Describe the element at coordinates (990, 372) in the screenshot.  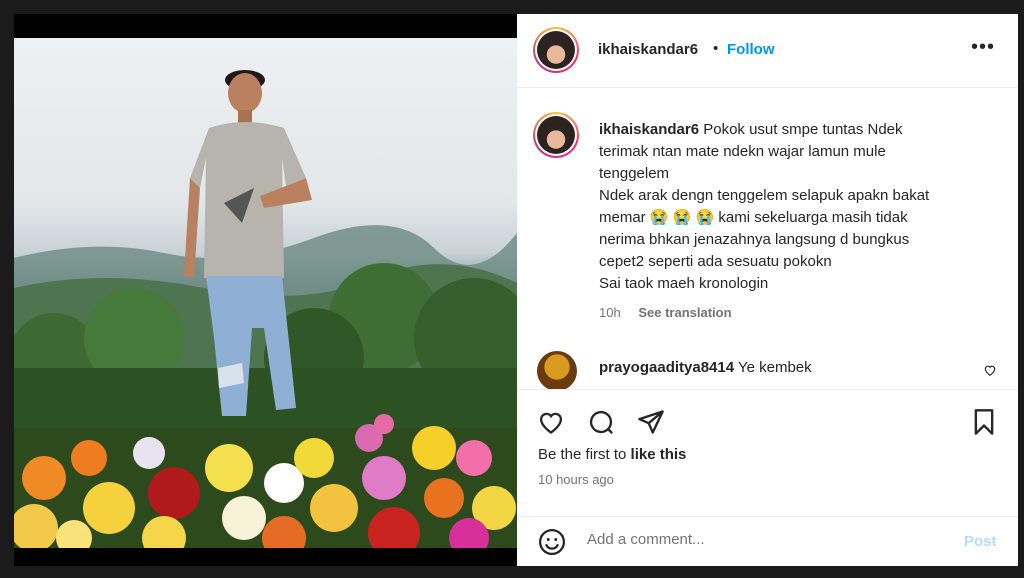
I see `comment-like-heart-icon` at that location.